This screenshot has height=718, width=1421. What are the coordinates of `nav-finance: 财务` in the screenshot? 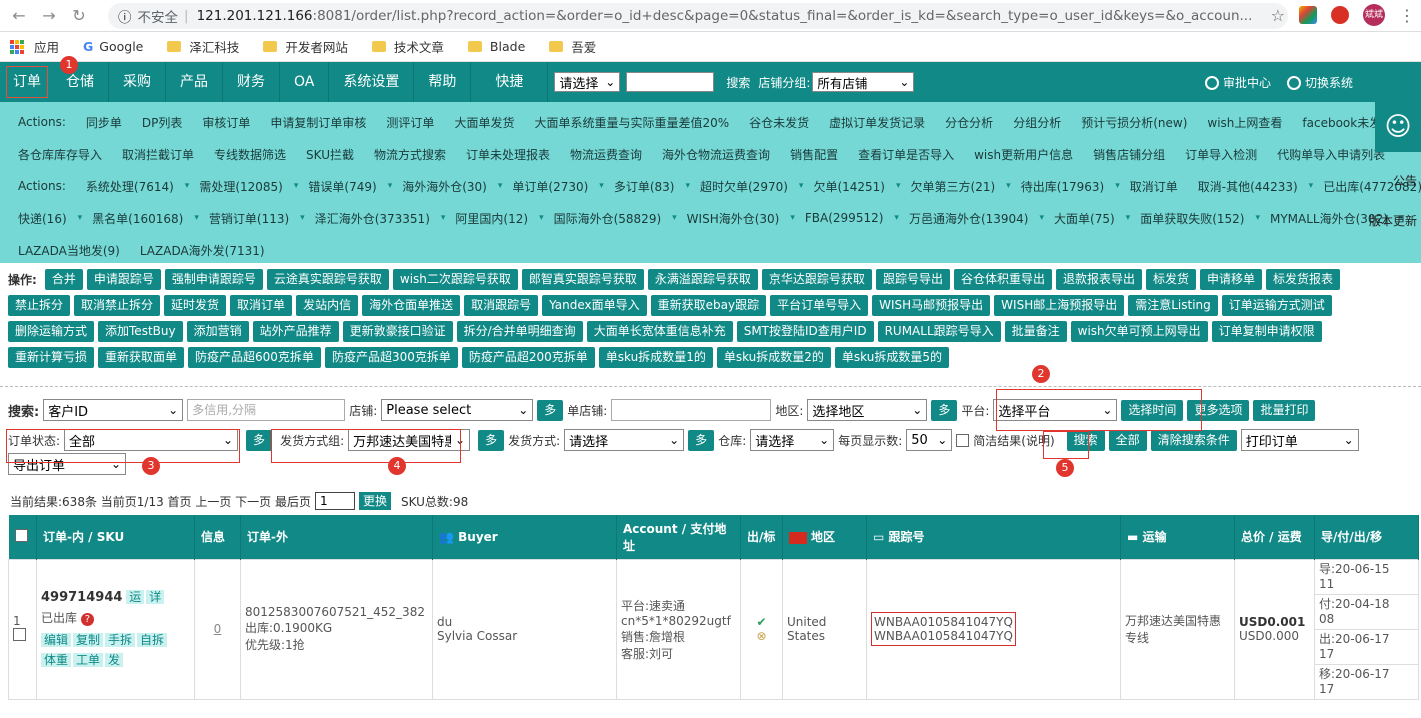 It's located at (251, 82).